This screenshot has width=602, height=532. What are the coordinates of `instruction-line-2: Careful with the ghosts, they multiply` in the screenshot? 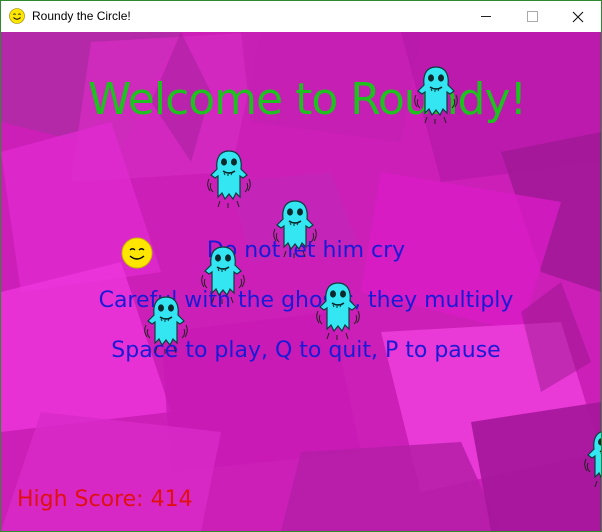 It's located at (306, 300).